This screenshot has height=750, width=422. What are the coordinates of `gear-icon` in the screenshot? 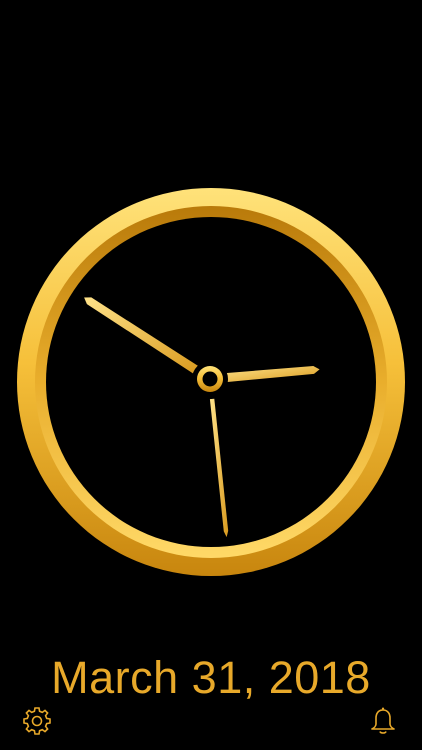 It's located at (37, 721).